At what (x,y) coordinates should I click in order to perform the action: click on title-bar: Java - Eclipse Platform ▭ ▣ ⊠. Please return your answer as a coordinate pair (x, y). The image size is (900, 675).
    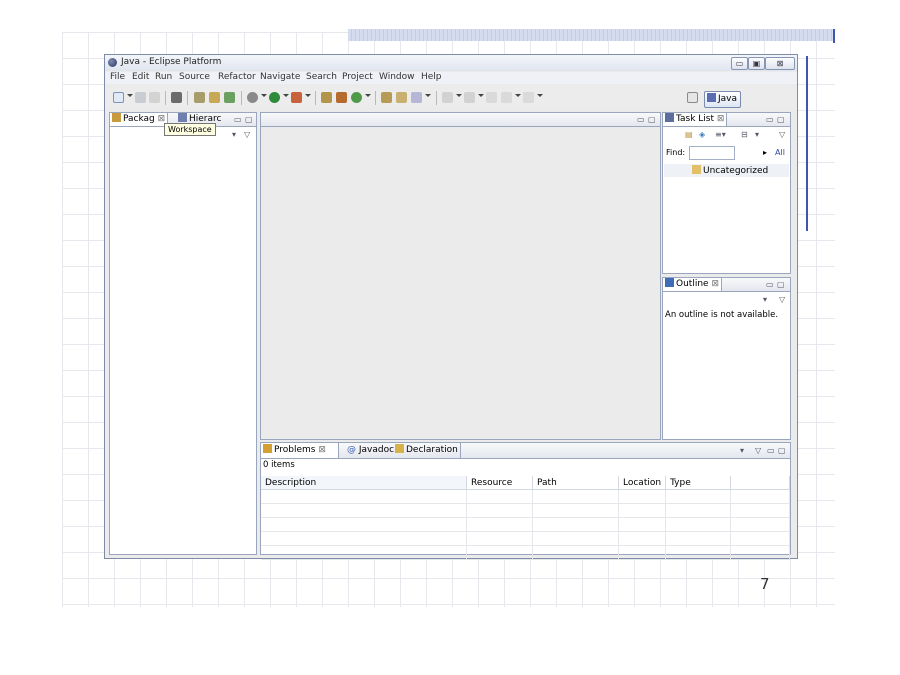
    Looking at the image, I should click on (451, 63).